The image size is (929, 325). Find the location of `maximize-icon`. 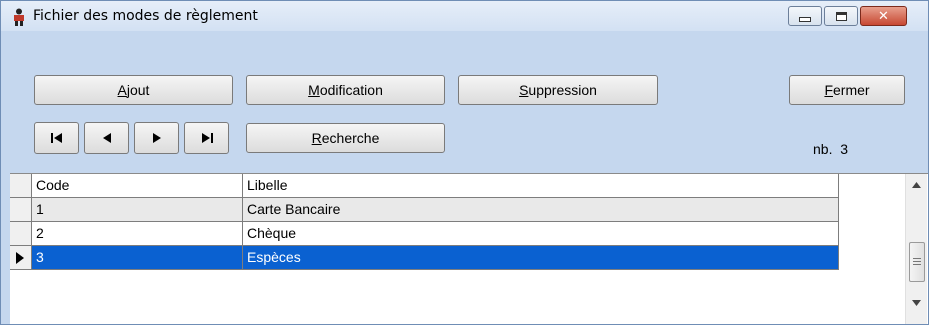

maximize-icon is located at coordinates (841, 16).